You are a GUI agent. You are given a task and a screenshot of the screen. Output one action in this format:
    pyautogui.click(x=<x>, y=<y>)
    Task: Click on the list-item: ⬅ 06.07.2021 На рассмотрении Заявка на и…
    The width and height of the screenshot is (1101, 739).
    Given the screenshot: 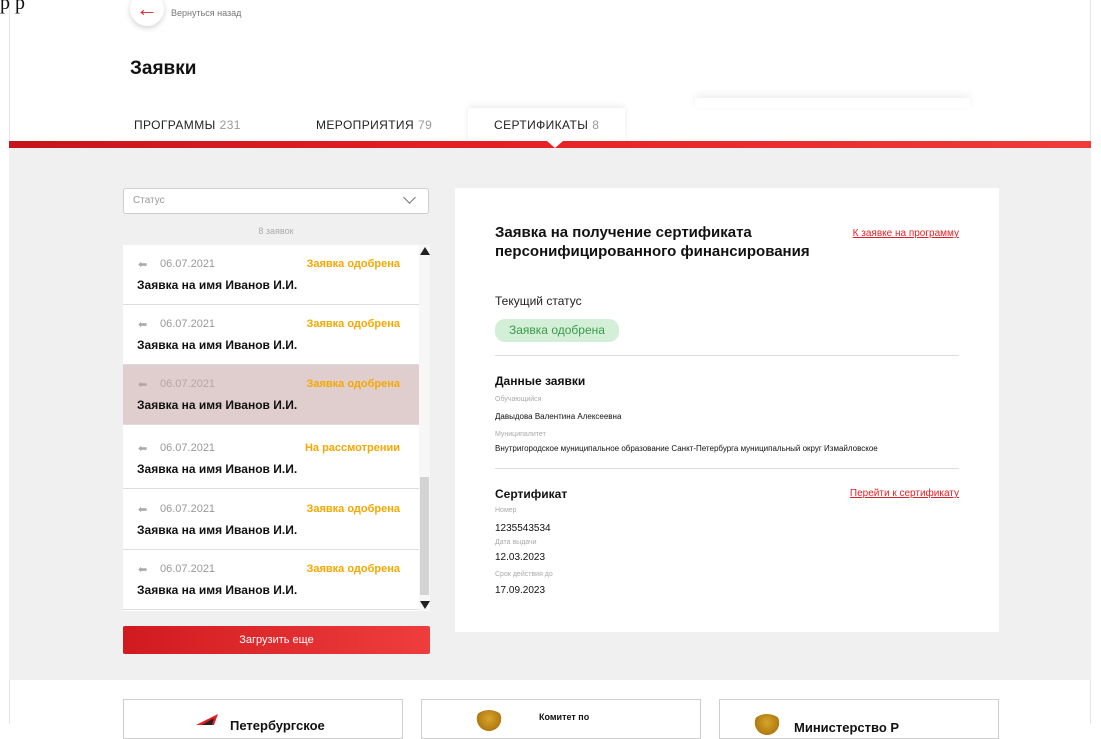 What is the action you would take?
    pyautogui.click(x=271, y=459)
    